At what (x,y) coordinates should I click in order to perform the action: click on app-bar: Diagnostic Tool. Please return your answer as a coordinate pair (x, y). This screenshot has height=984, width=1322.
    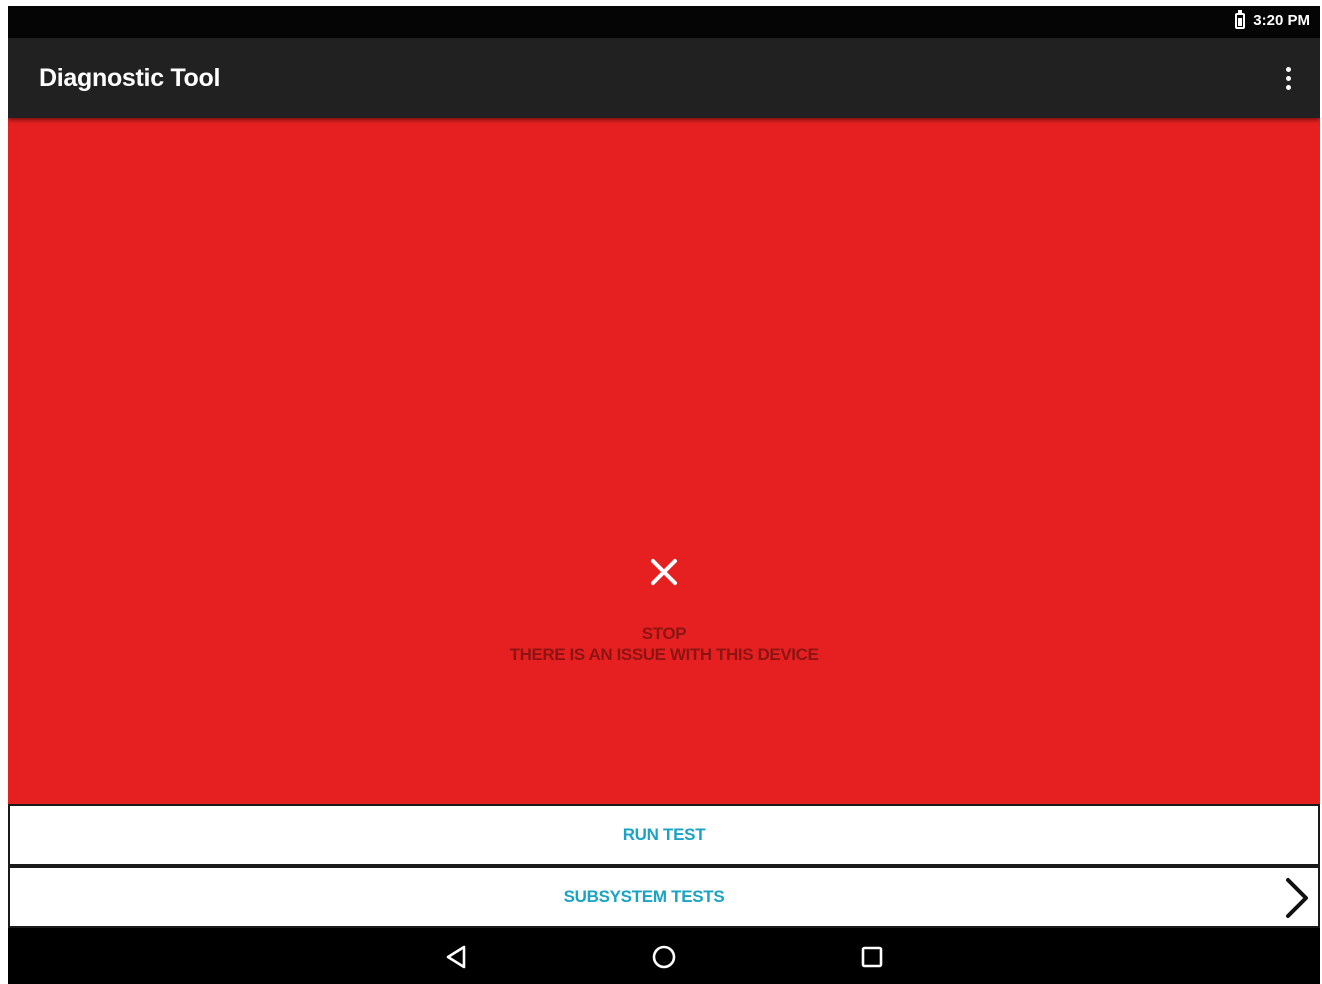
    Looking at the image, I should click on (664, 78).